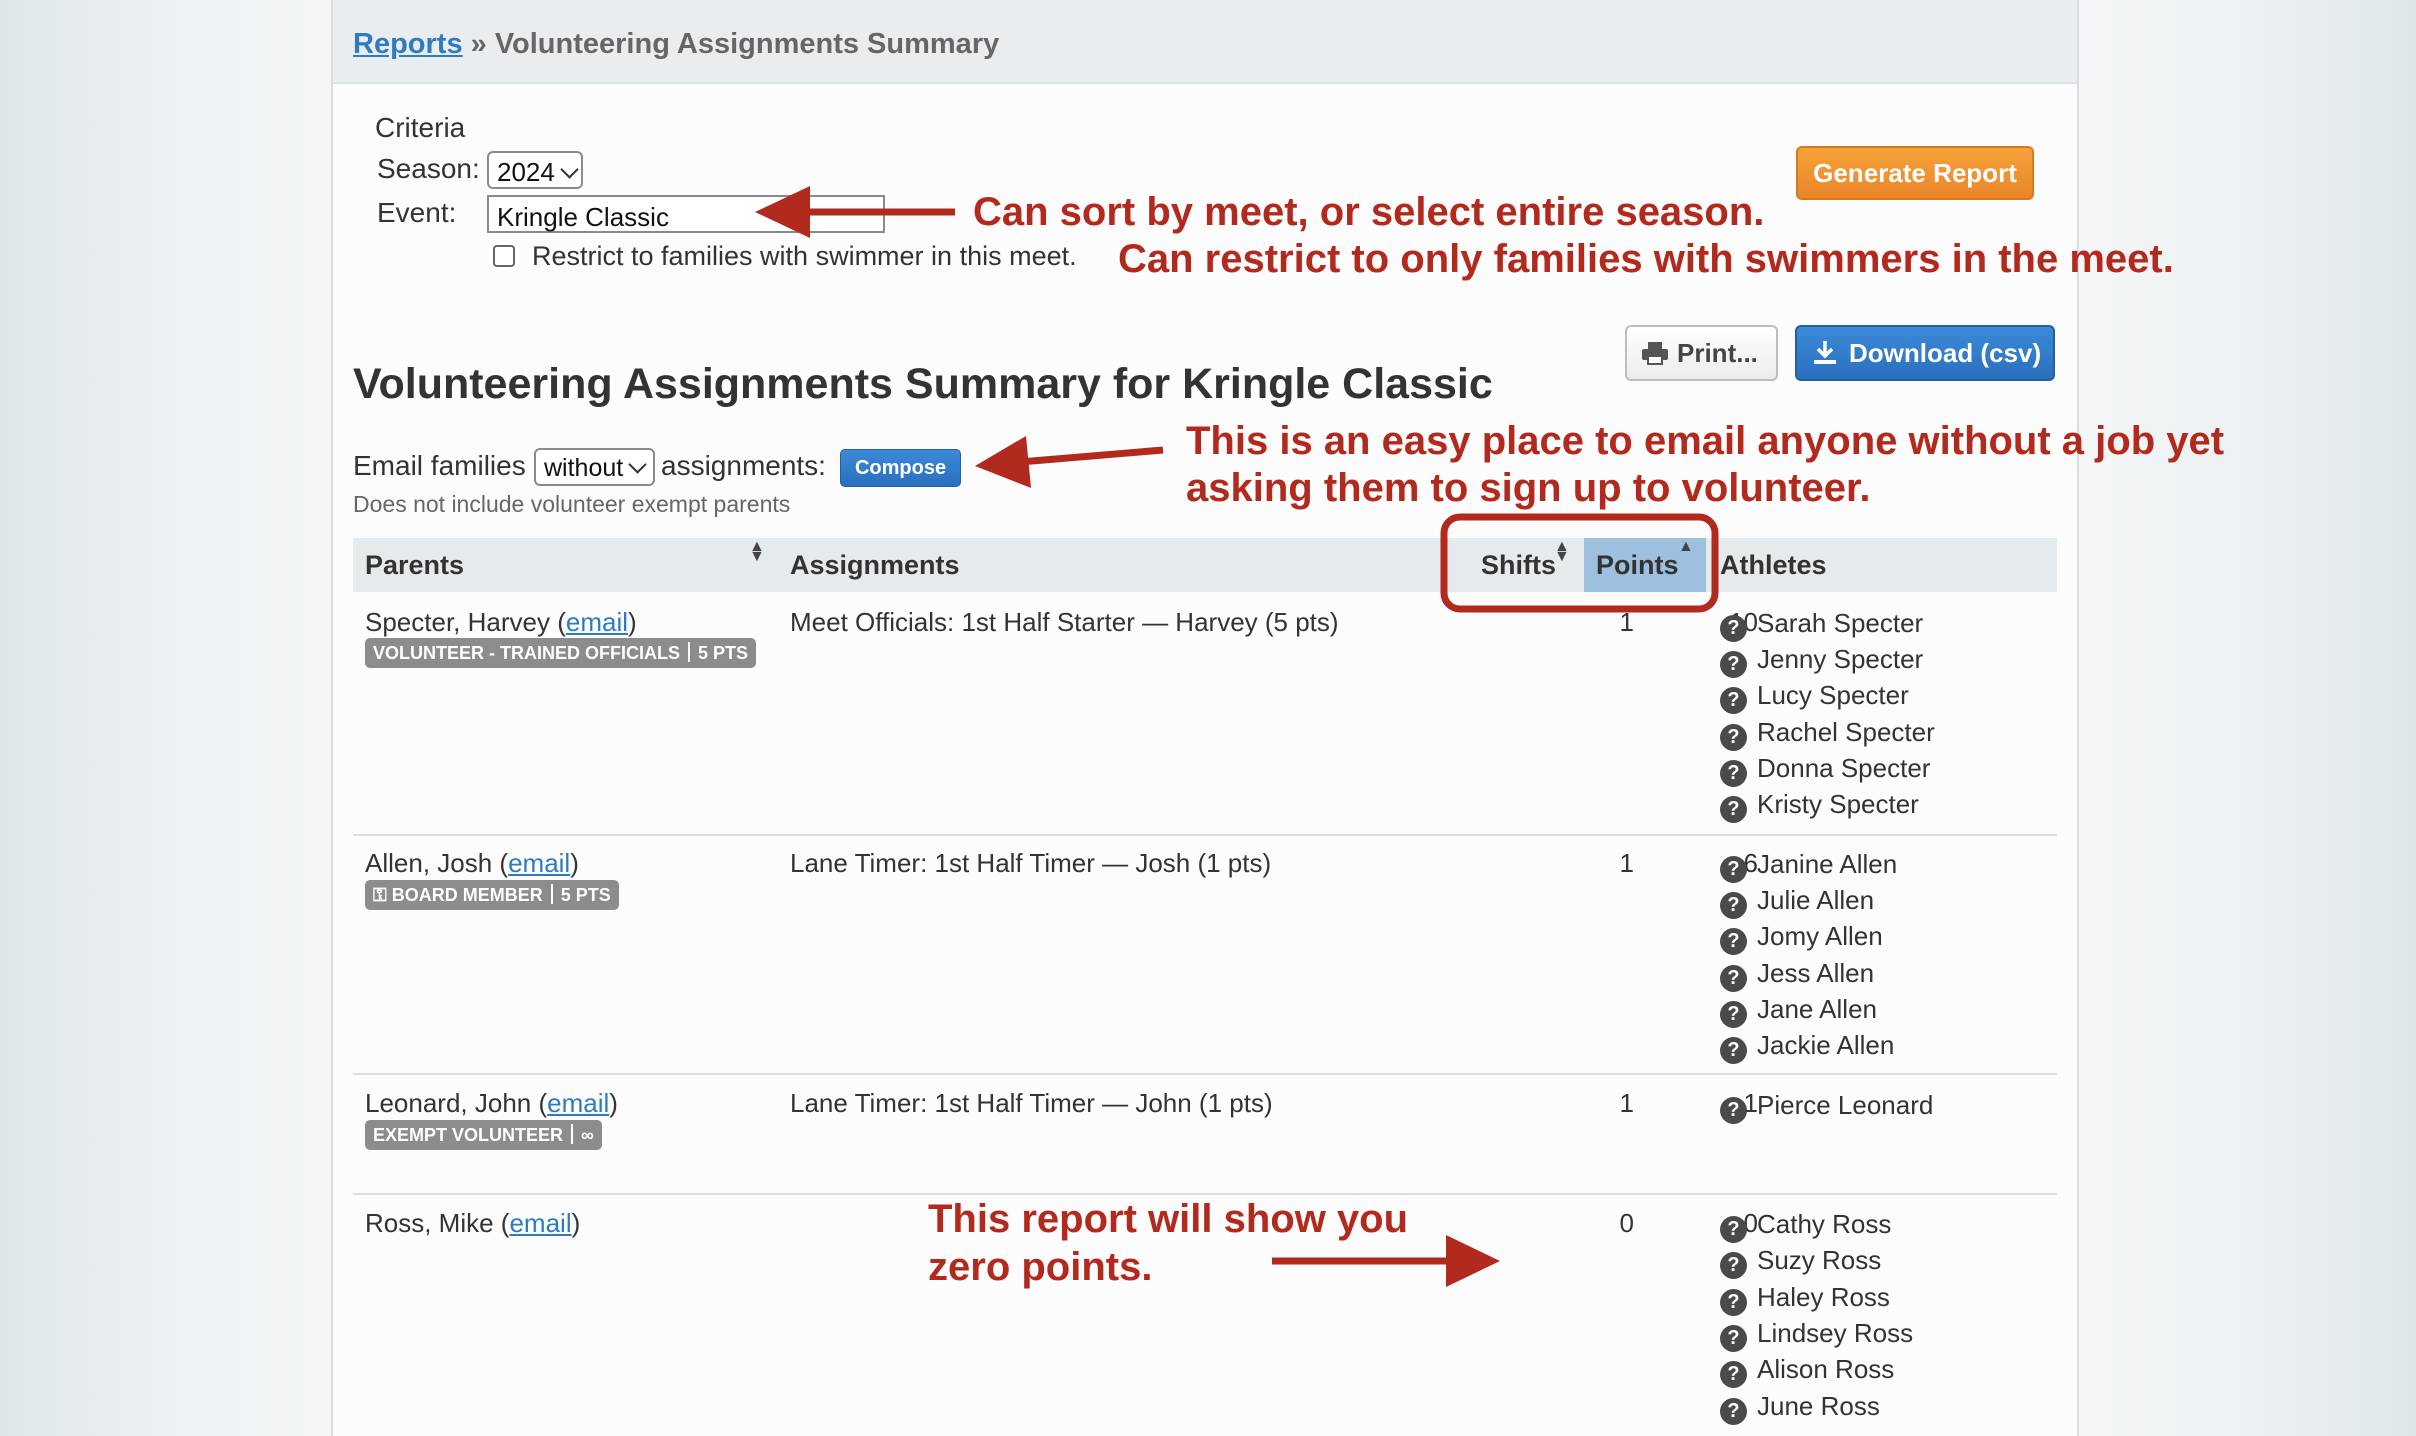 The image size is (2416, 1436). I want to click on email-filter-select: without, so click(594, 467).